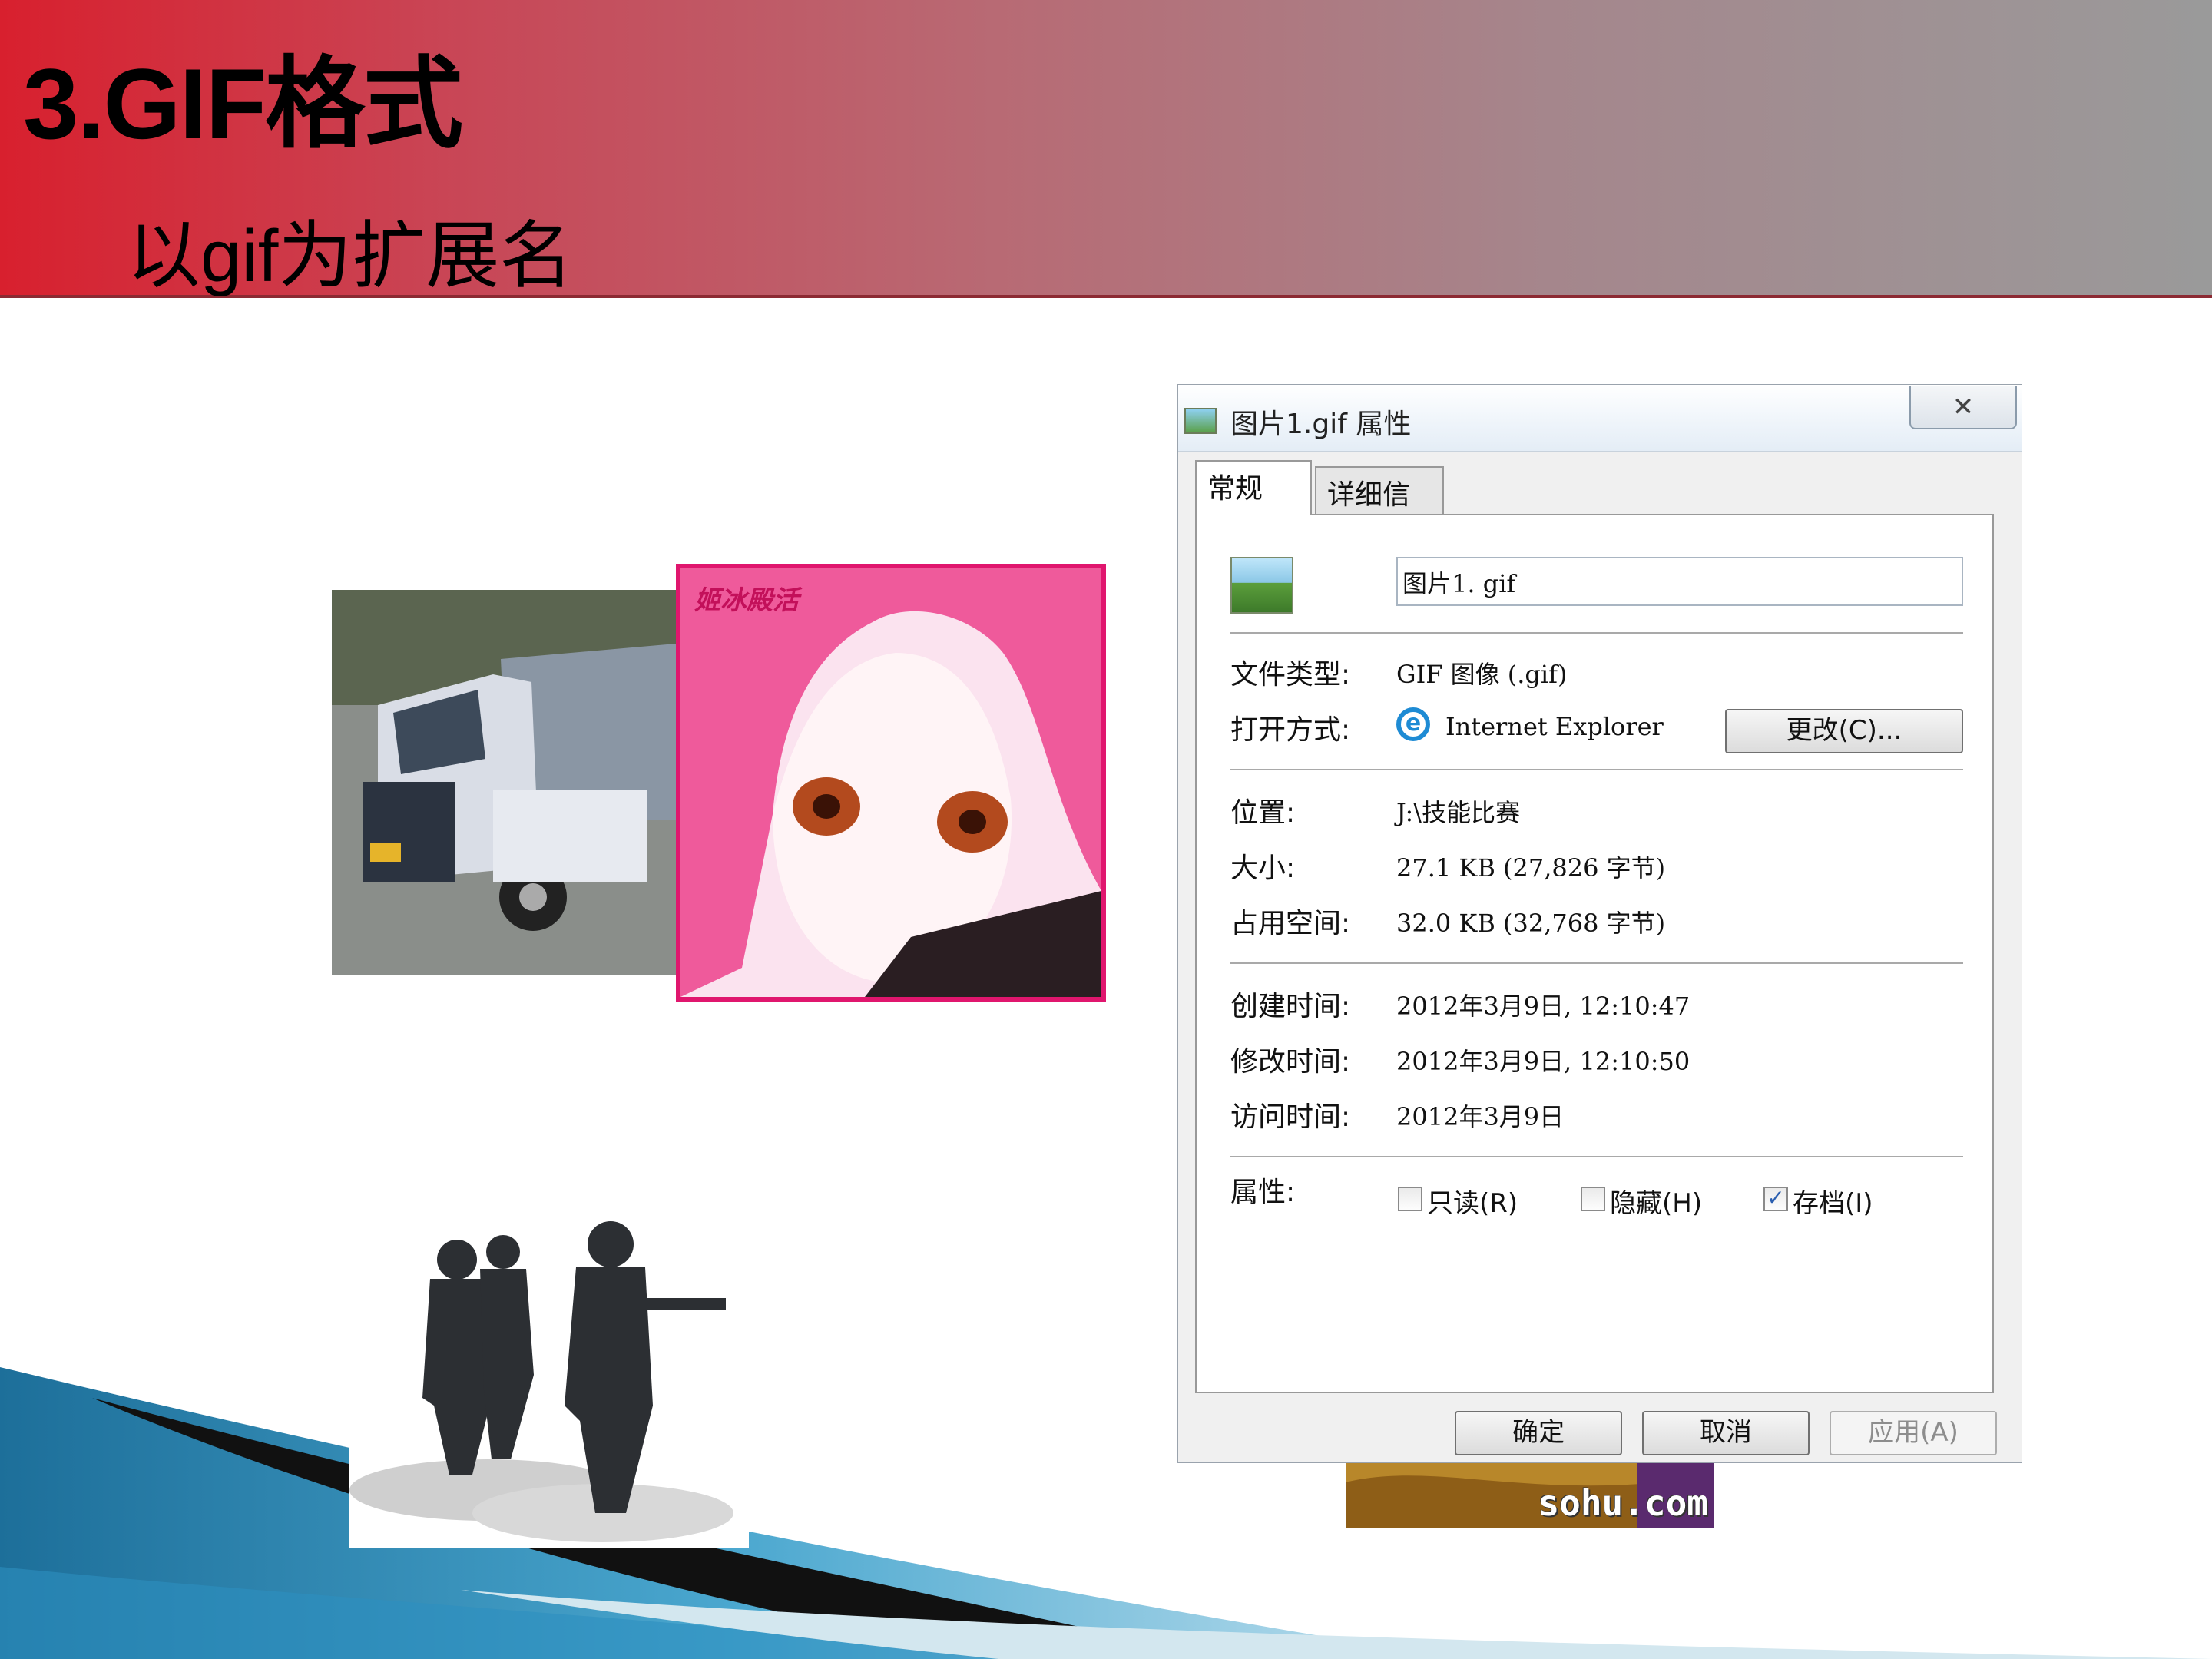 This screenshot has height=1659, width=2212. I want to click on anime-watermark: 姬冰殿活, so click(746, 601).